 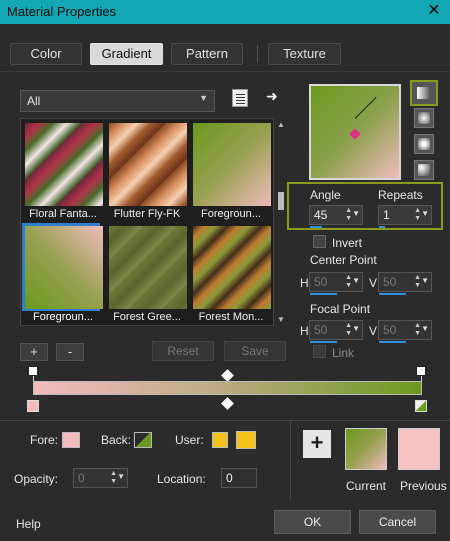 What do you see at coordinates (386, 215) in the screenshot?
I see `repeats-value: 1` at bounding box center [386, 215].